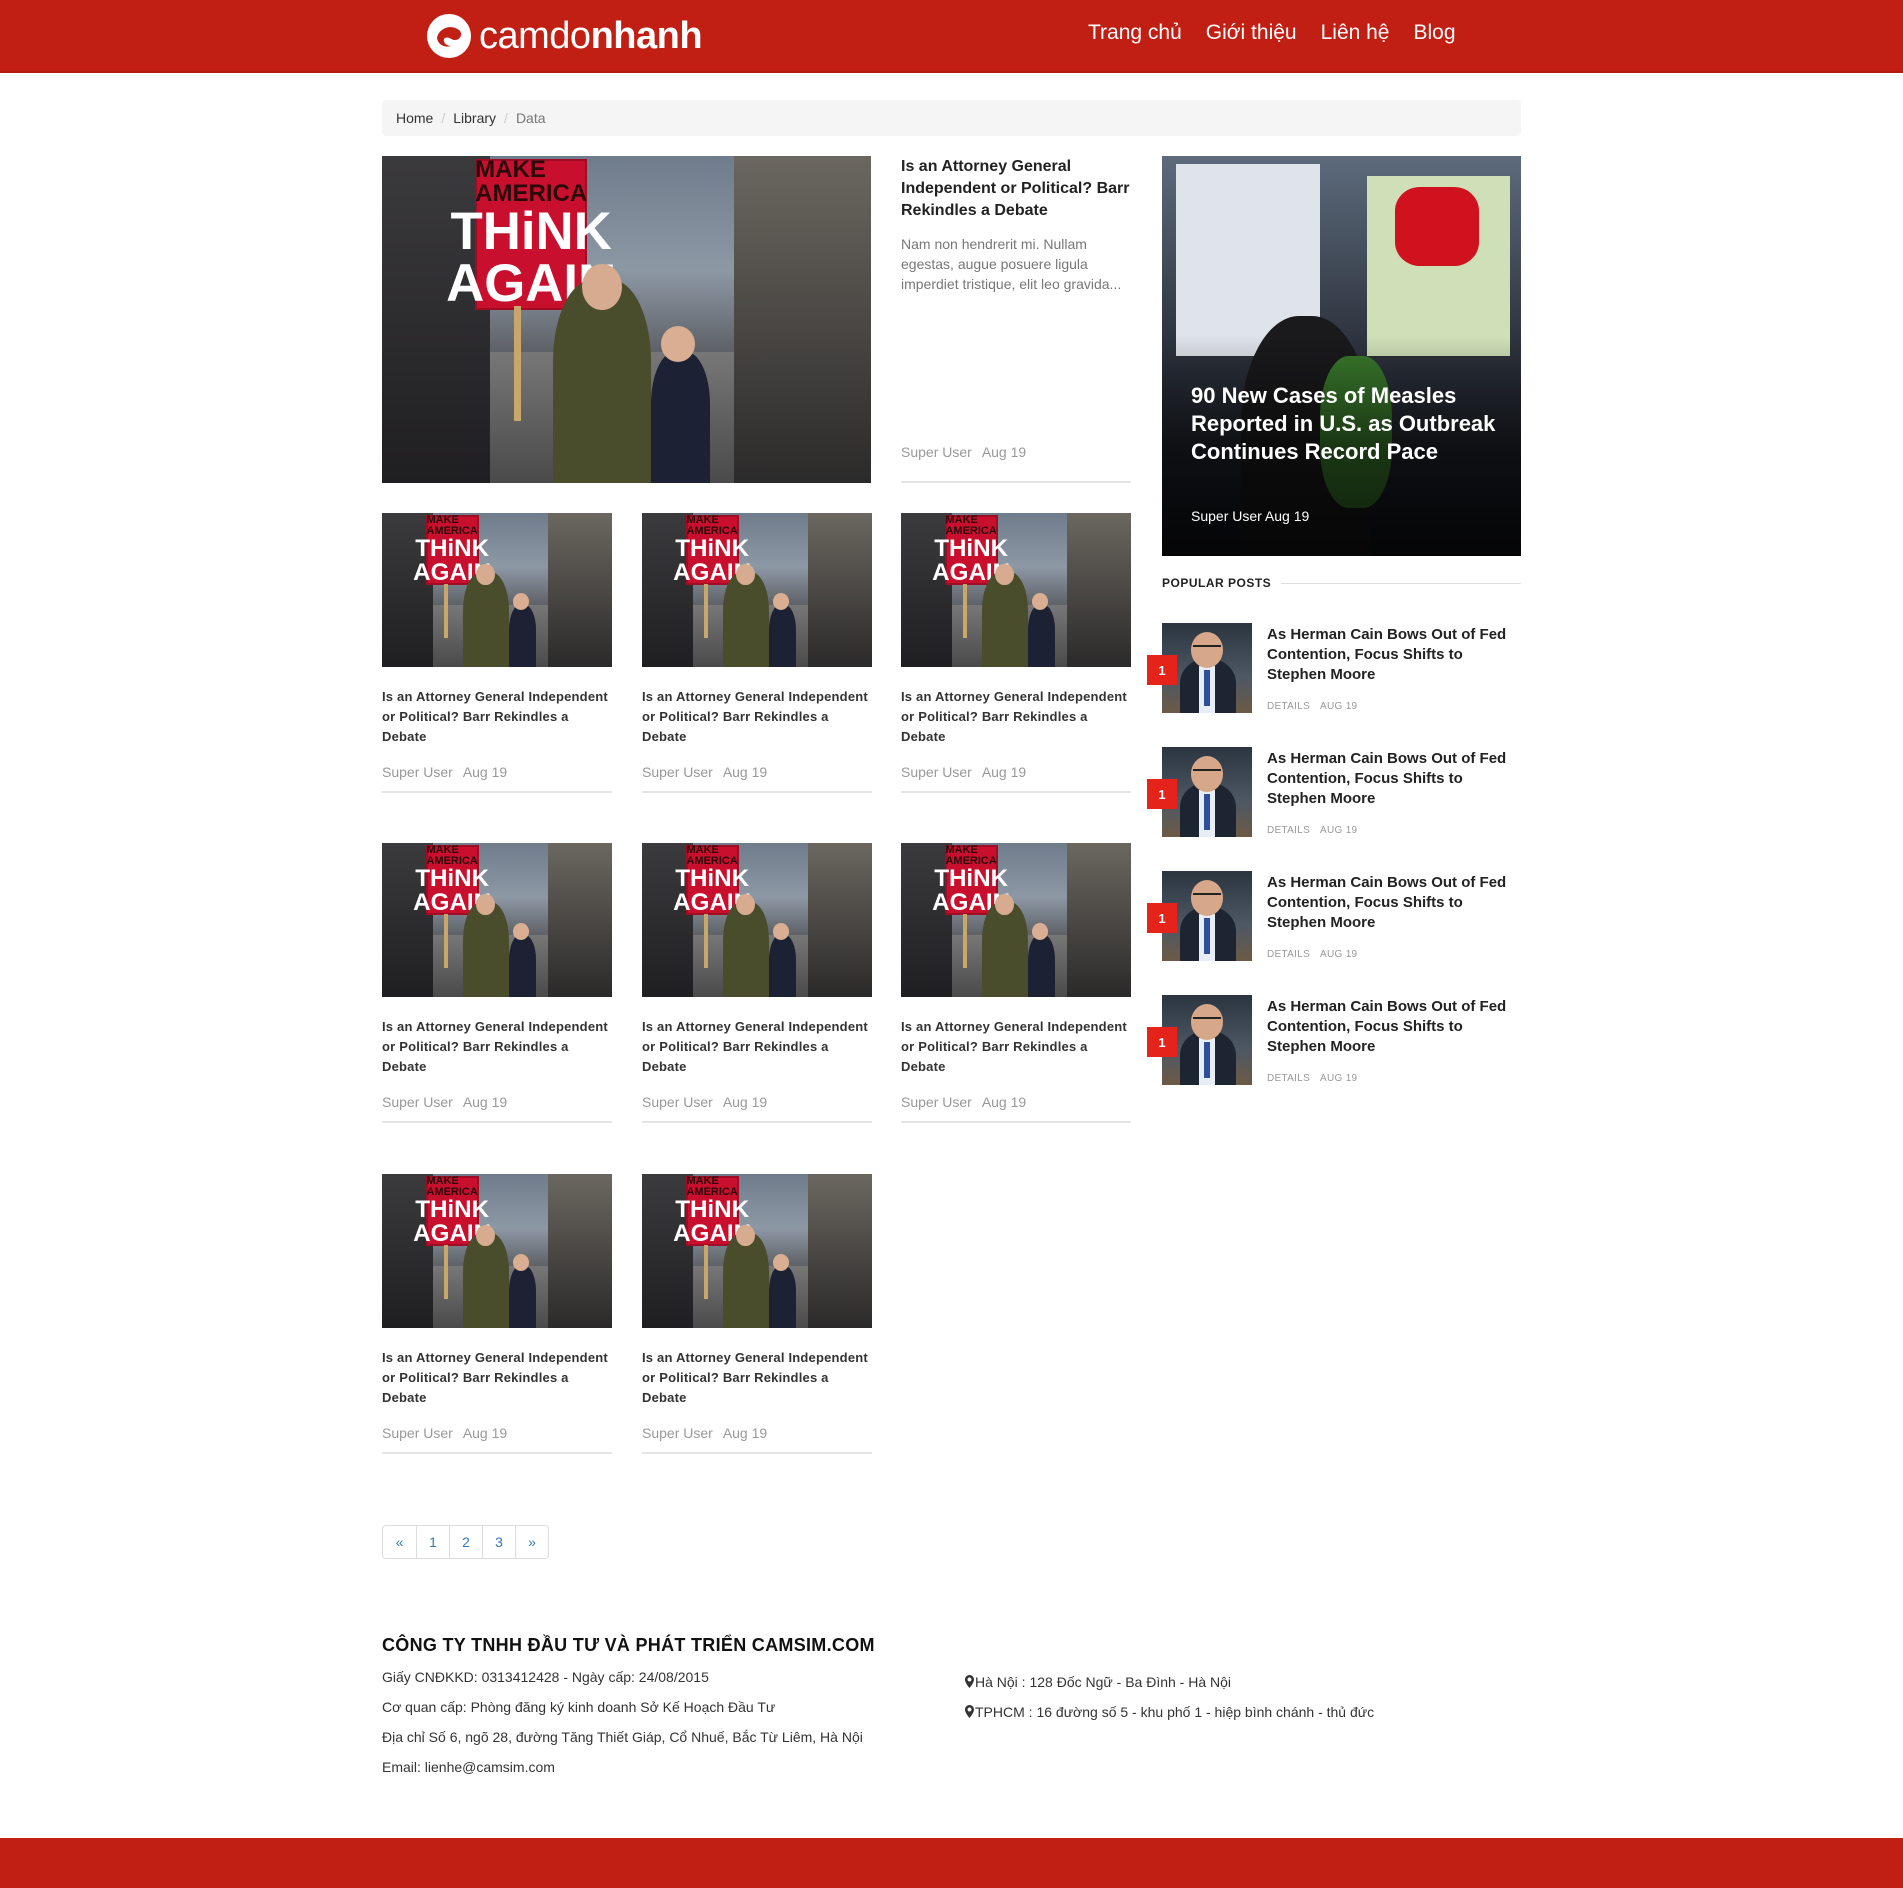  I want to click on map-pin-icon, so click(969, 1711).